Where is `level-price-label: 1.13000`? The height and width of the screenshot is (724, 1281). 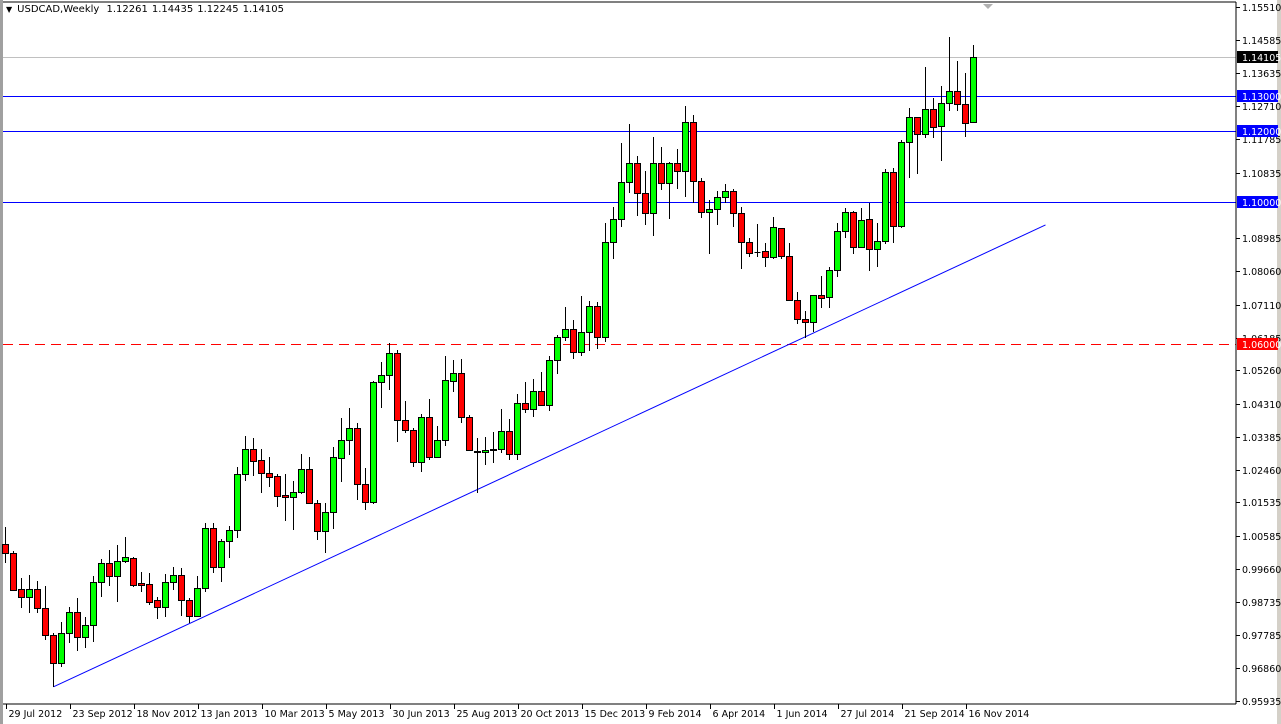 level-price-label: 1.13000 is located at coordinates (1261, 97).